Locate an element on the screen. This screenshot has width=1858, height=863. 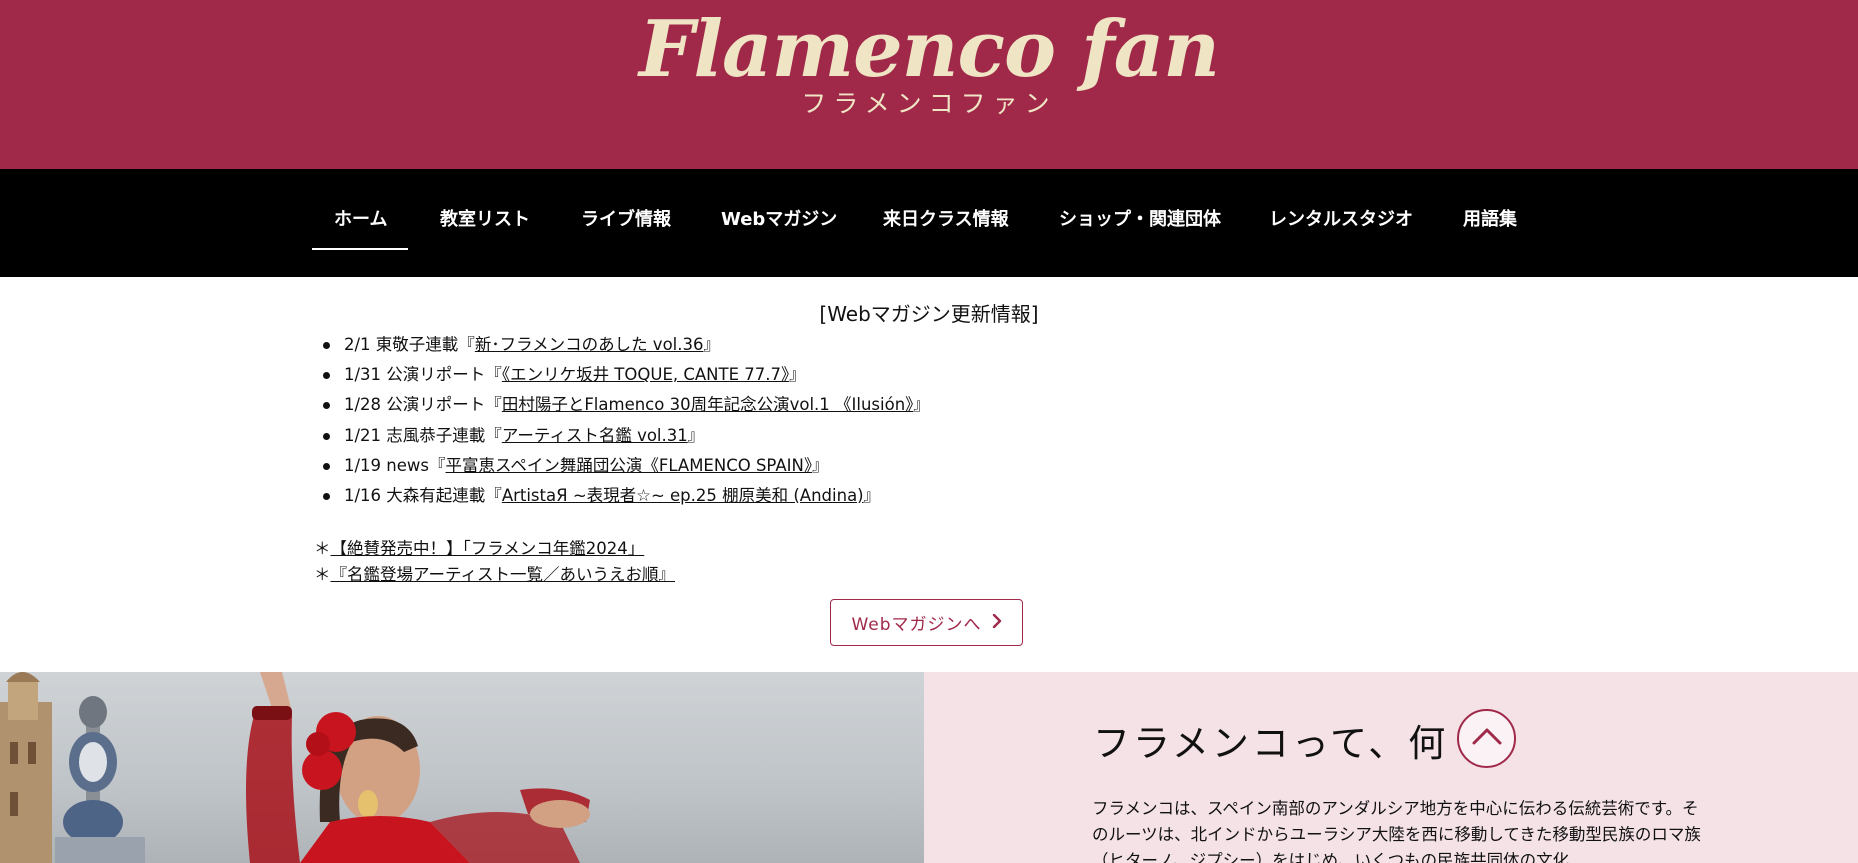
web-magazine-button-label: Webマガジンへ is located at coordinates (916, 625).